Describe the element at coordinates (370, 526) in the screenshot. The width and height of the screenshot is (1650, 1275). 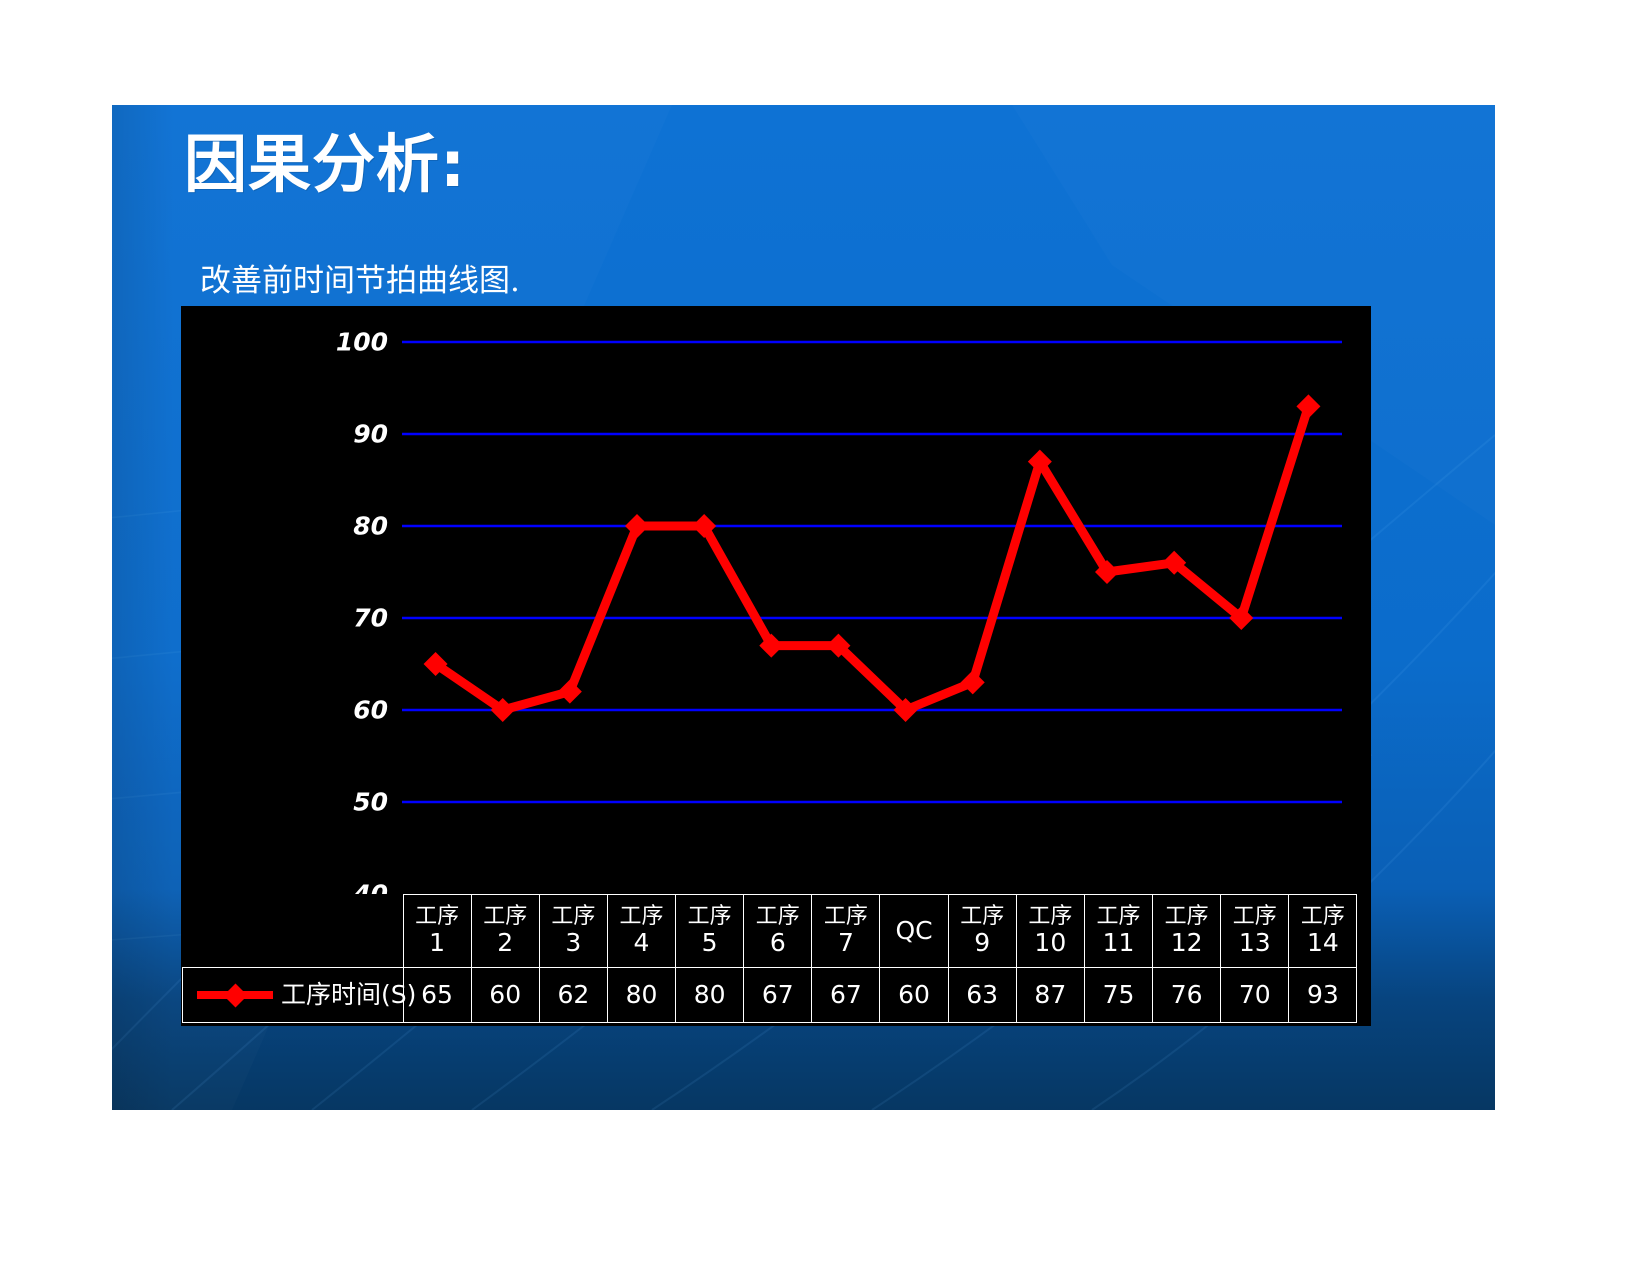
I see `y-axis-tick-label: 80` at that location.